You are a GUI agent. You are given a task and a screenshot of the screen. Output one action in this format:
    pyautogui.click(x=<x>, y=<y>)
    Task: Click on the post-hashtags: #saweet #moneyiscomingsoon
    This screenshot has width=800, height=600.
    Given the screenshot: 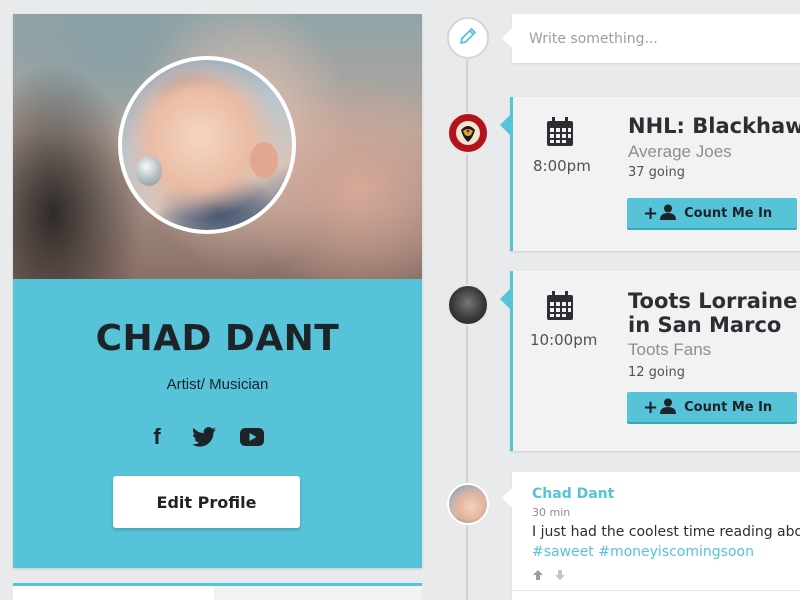 What is the action you would take?
    pyautogui.click(x=643, y=552)
    